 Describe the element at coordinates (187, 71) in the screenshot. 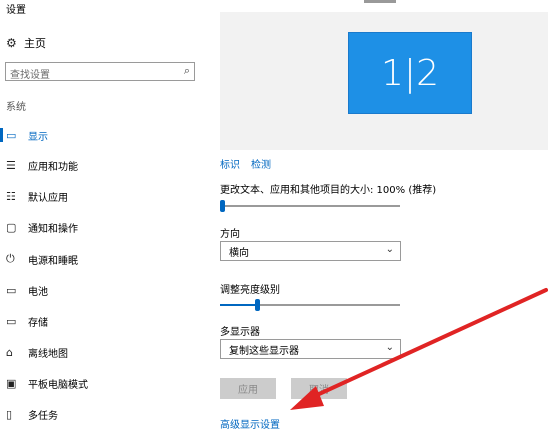

I see `search-icon: ⌕` at that location.